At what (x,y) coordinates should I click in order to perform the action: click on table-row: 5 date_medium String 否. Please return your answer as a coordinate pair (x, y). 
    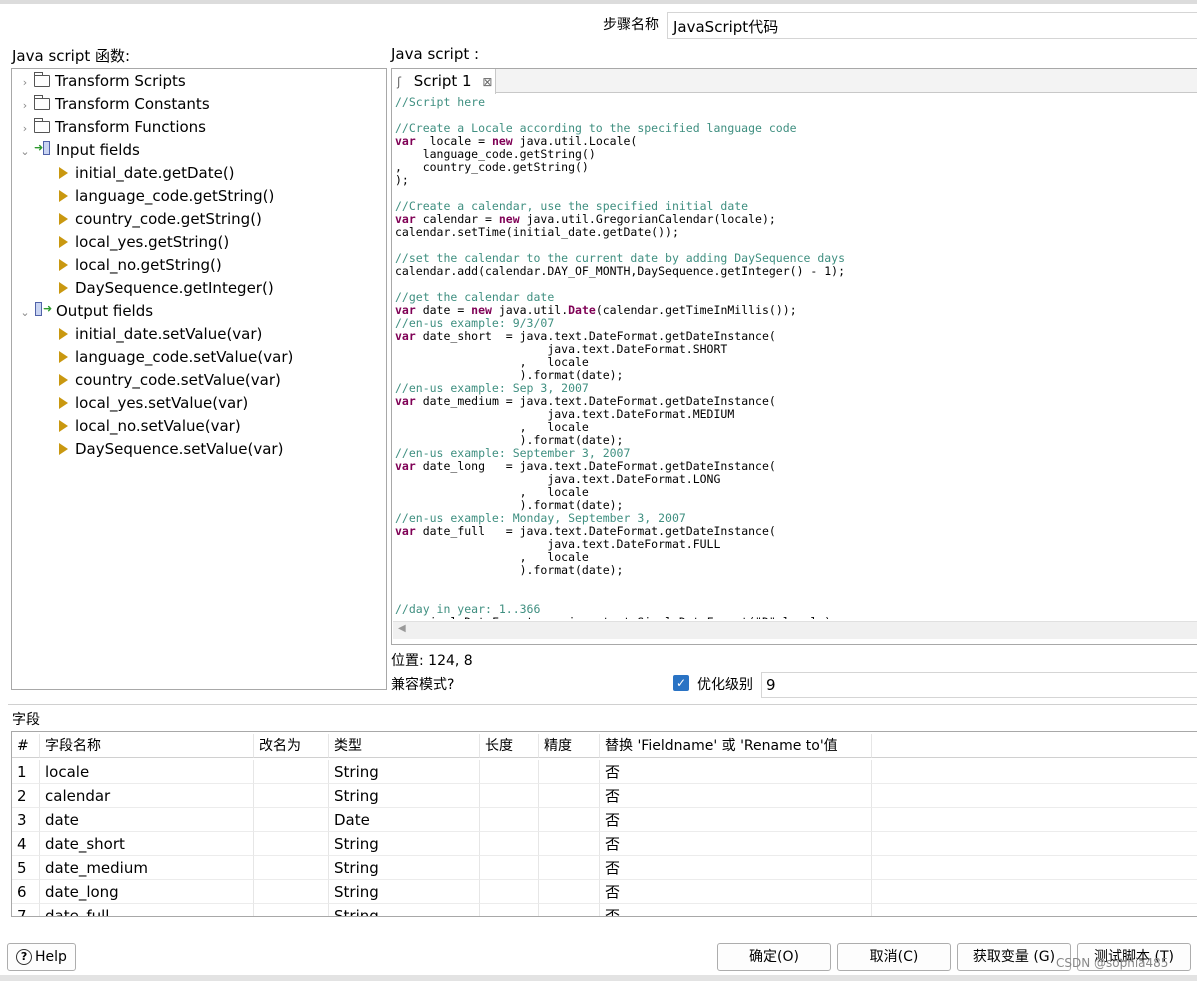
    Looking at the image, I should click on (604, 868).